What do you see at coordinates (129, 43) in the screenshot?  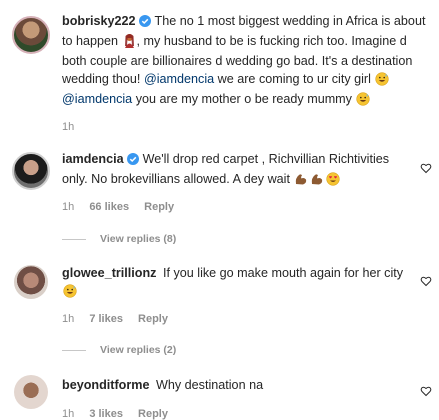 I see `woman-with-veil-emoji-icon` at bounding box center [129, 43].